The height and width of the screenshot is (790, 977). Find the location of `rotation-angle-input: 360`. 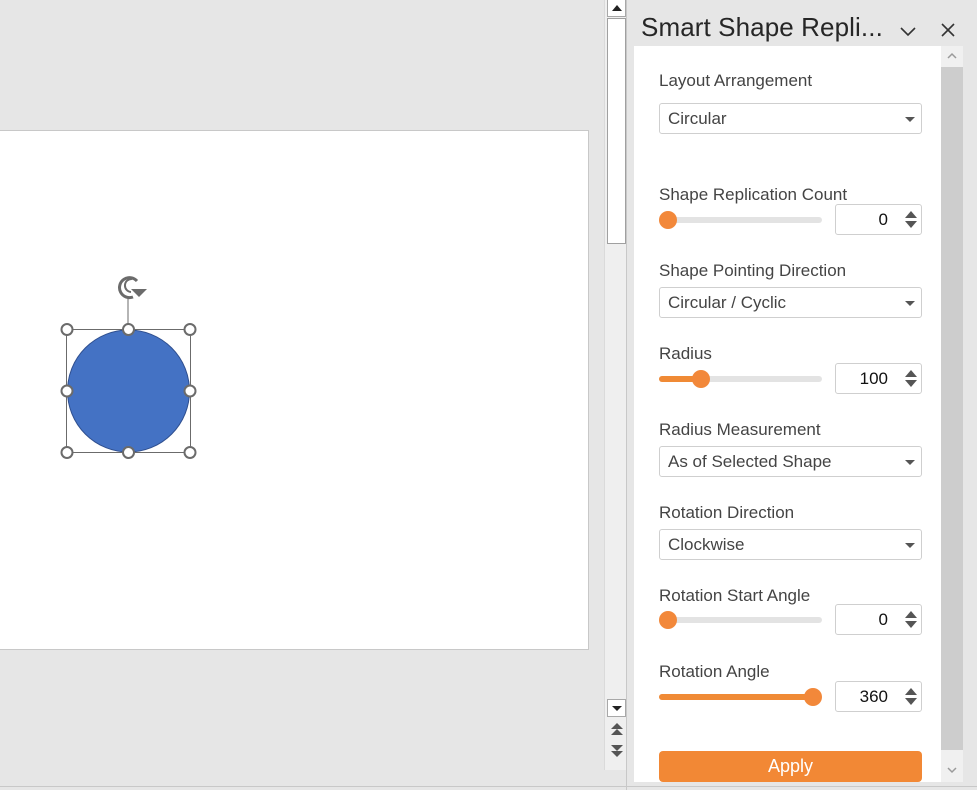

rotation-angle-input: 360 is located at coordinates (878, 696).